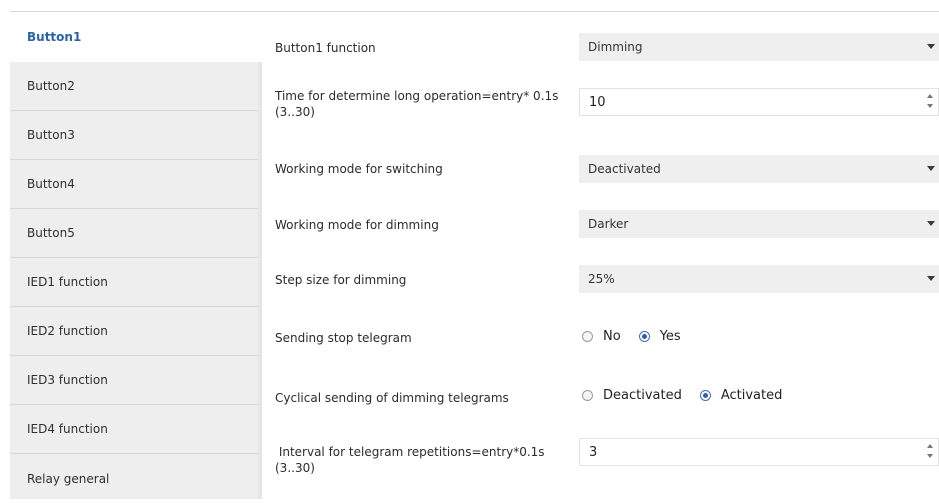 The width and height of the screenshot is (939, 503). I want to click on function-value: Dimming, so click(615, 47).